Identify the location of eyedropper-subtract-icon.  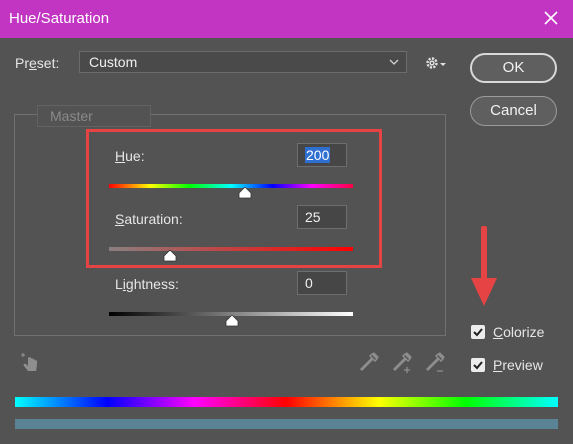
(435, 363).